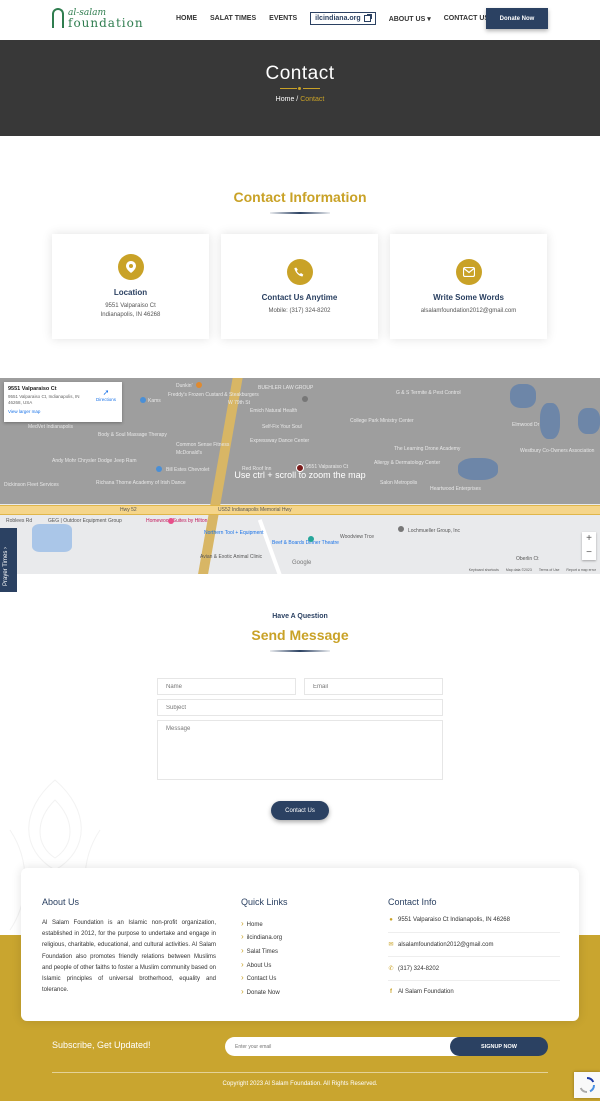 The width and height of the screenshot is (600, 1101). What do you see at coordinates (391, 969) in the screenshot?
I see `phone-icon: ✆` at bounding box center [391, 969].